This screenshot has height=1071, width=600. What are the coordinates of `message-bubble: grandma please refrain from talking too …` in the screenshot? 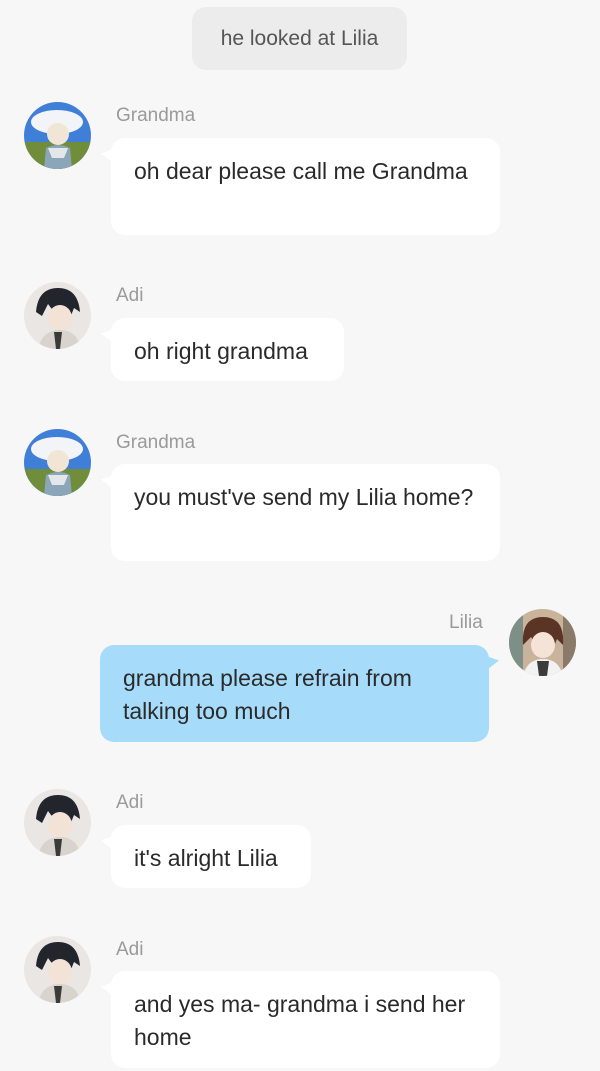 It's located at (294, 693).